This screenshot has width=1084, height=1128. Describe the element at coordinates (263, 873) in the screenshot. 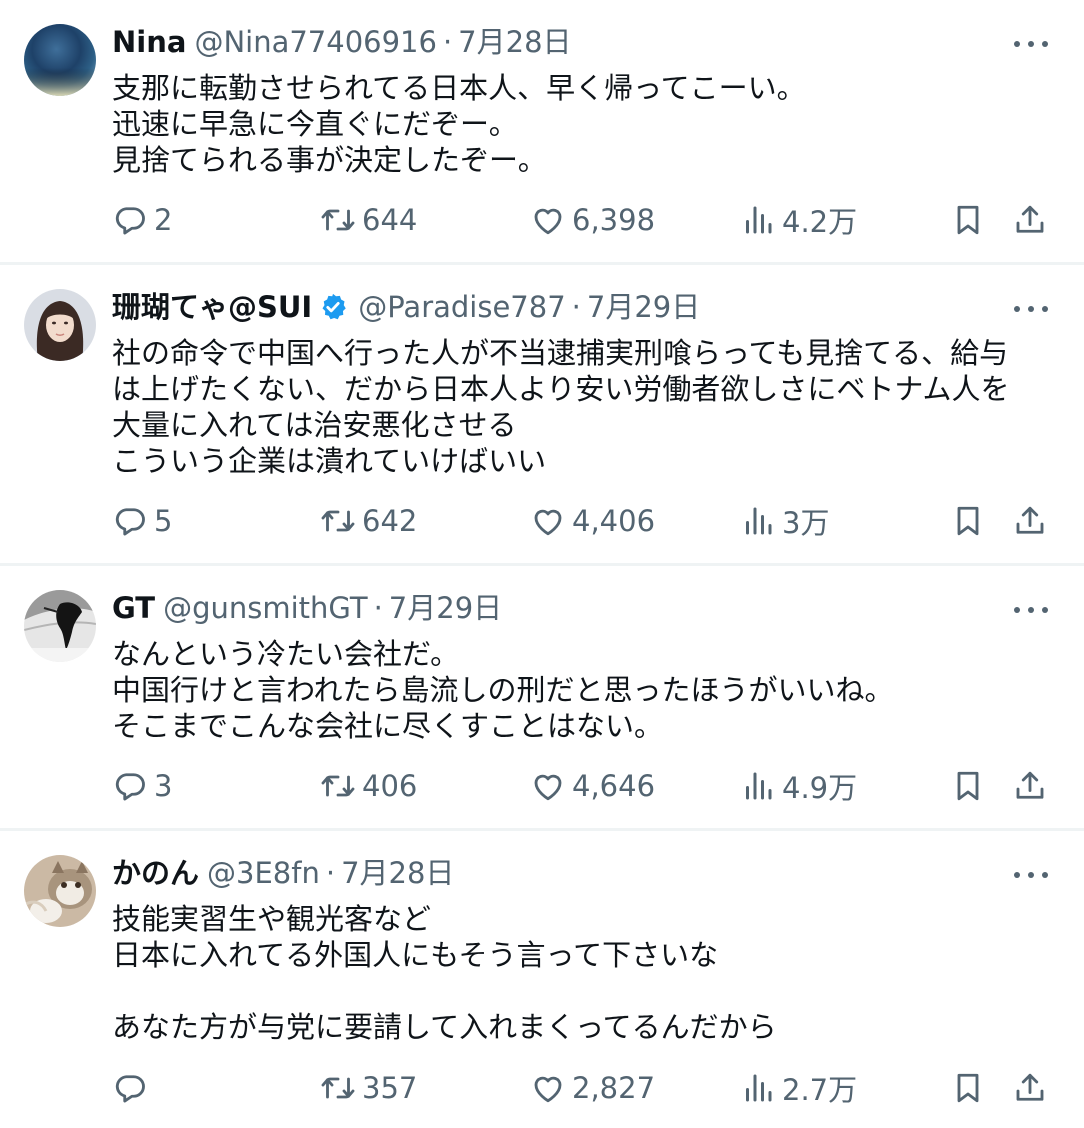

I see `handle: @3E8fn` at that location.